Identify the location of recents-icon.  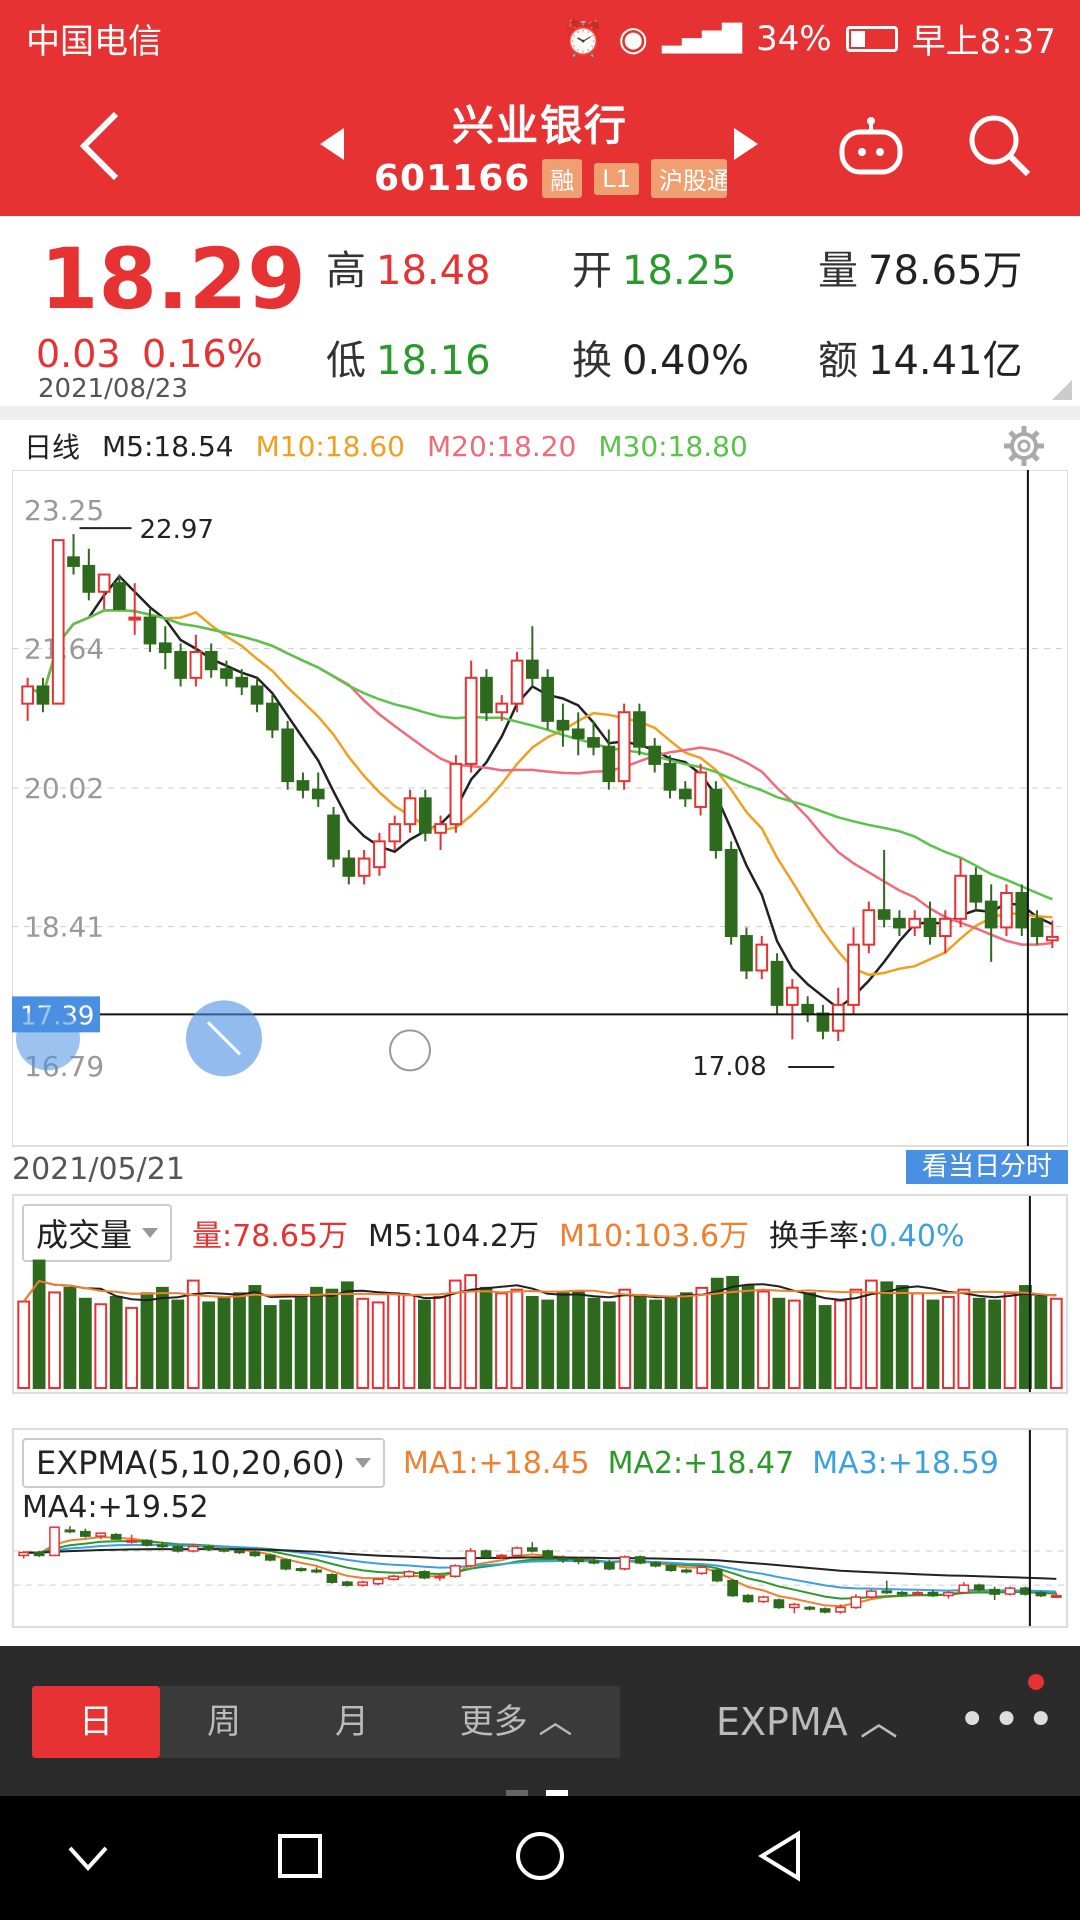
(300, 1856).